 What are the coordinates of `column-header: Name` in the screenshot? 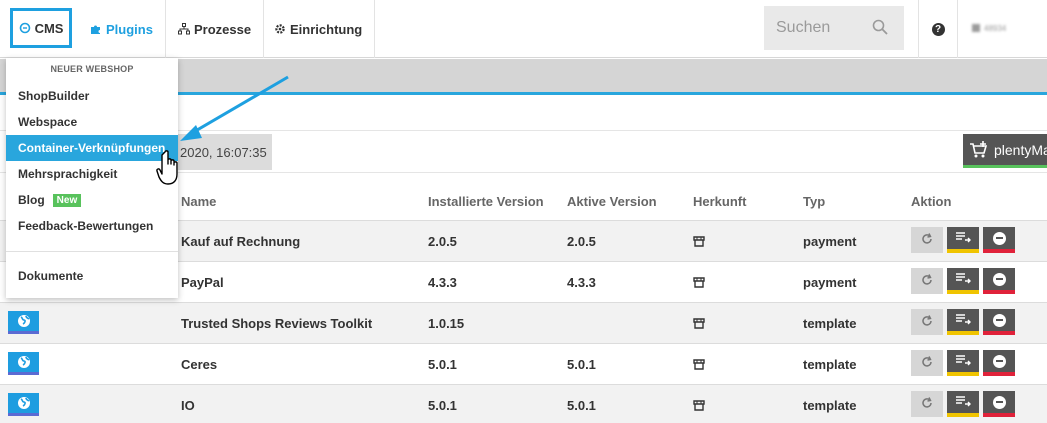 It's located at (198, 201).